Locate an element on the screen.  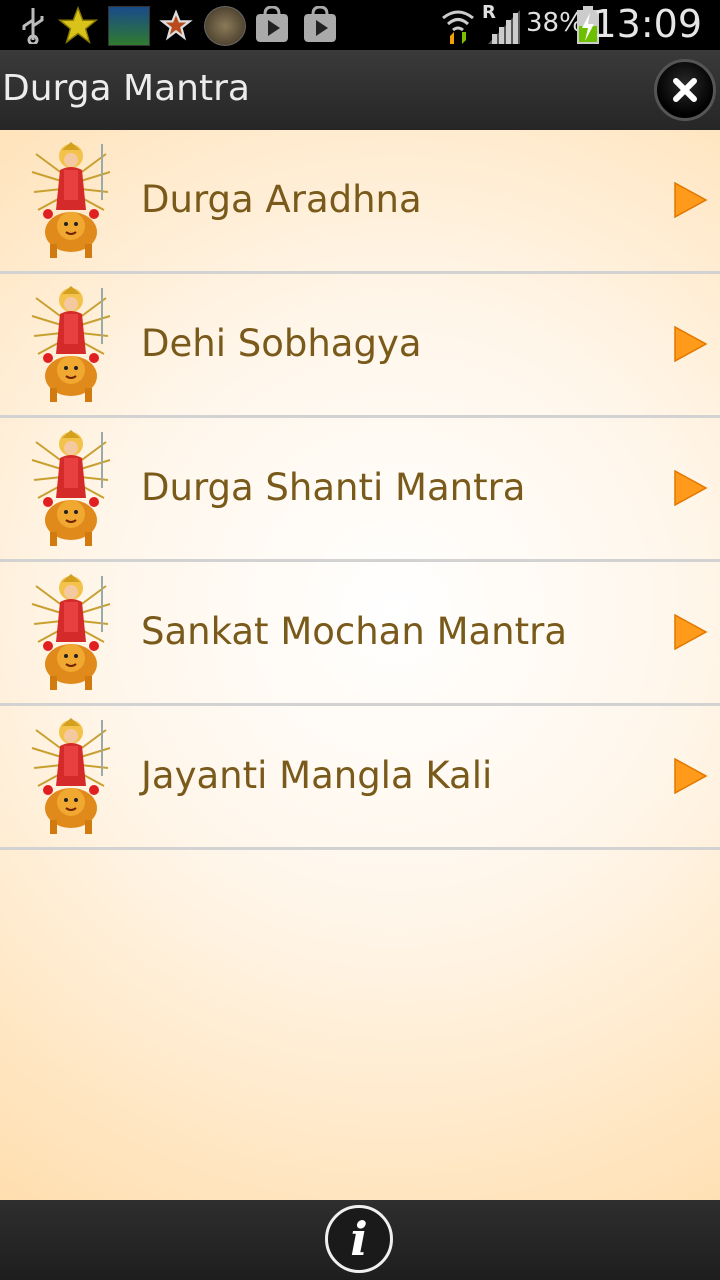
info-button: i is located at coordinates (359, 1239).